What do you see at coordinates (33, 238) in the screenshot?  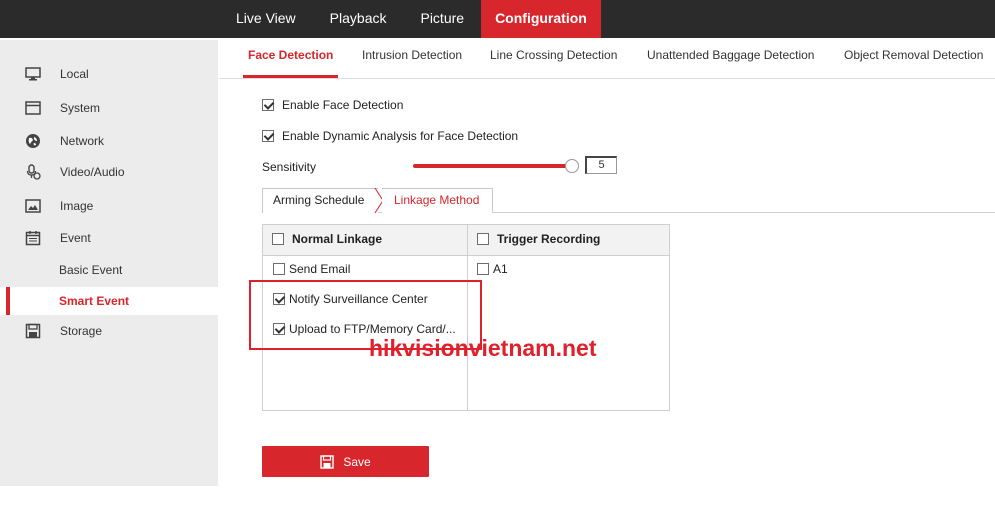 I see `calendar-icon` at bounding box center [33, 238].